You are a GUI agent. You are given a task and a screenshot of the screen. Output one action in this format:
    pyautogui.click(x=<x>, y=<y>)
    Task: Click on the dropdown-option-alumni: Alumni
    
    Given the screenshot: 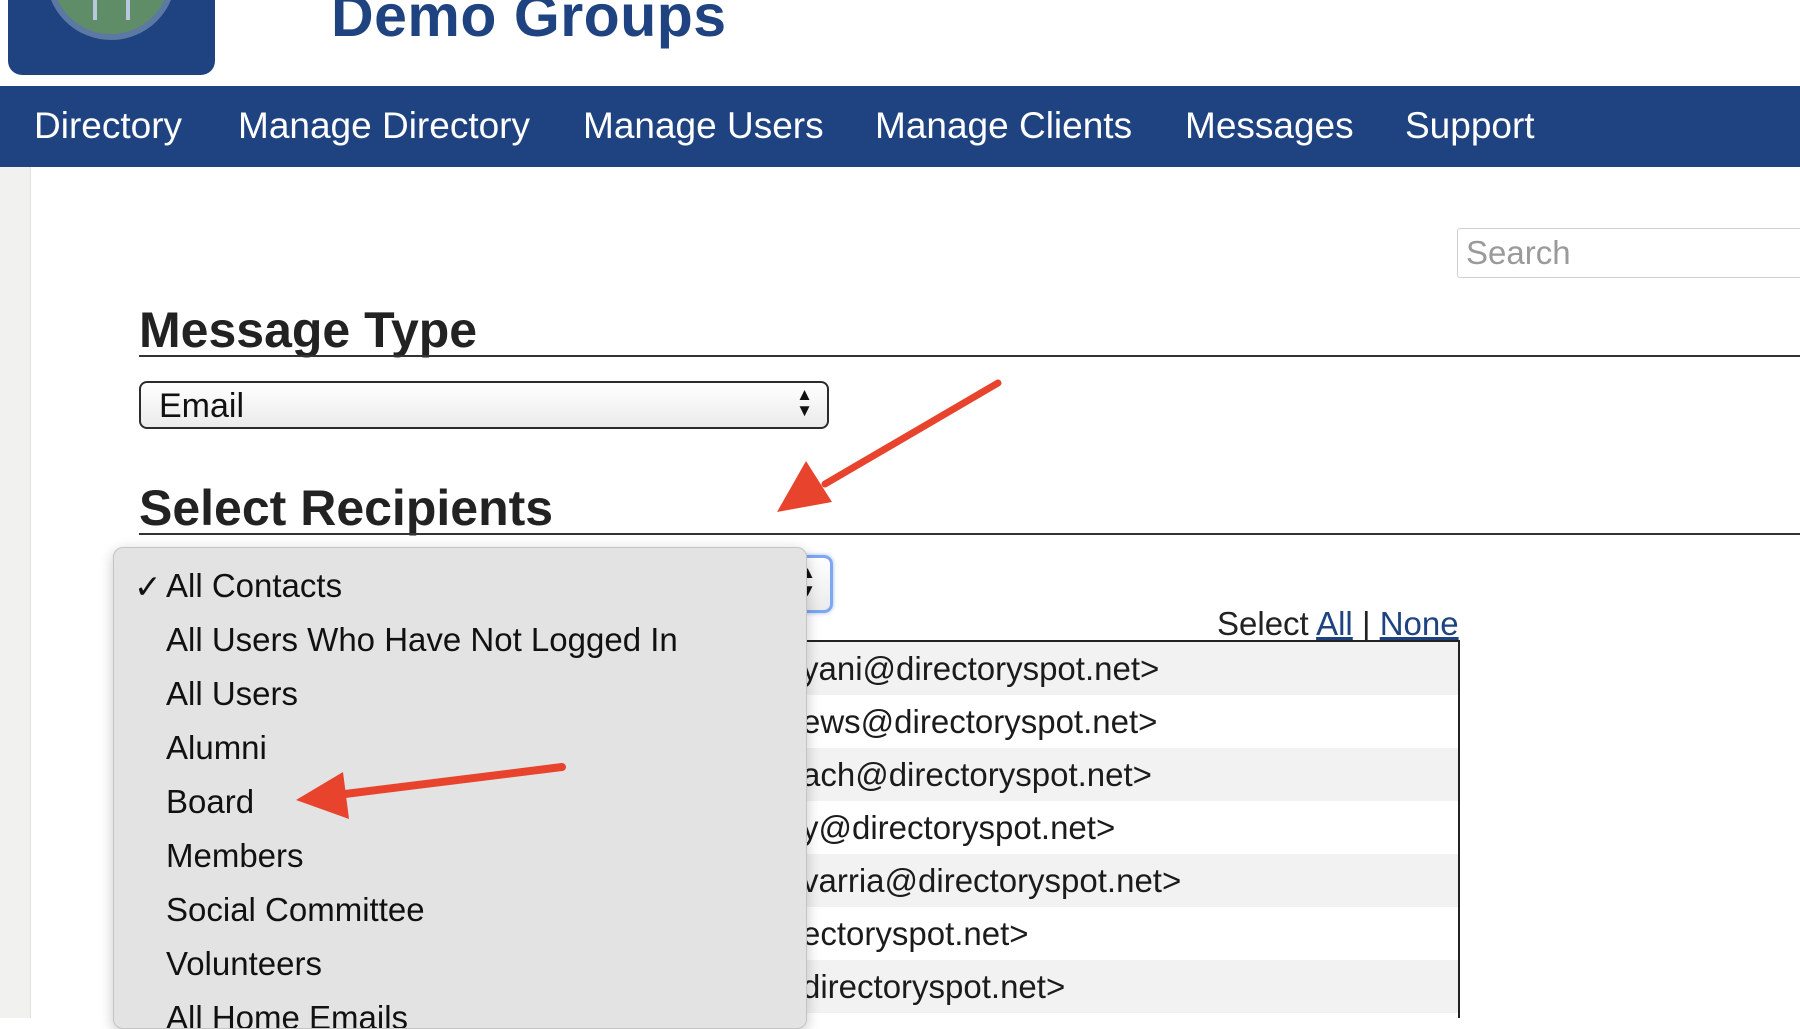 What is the action you would take?
    pyautogui.click(x=216, y=748)
    